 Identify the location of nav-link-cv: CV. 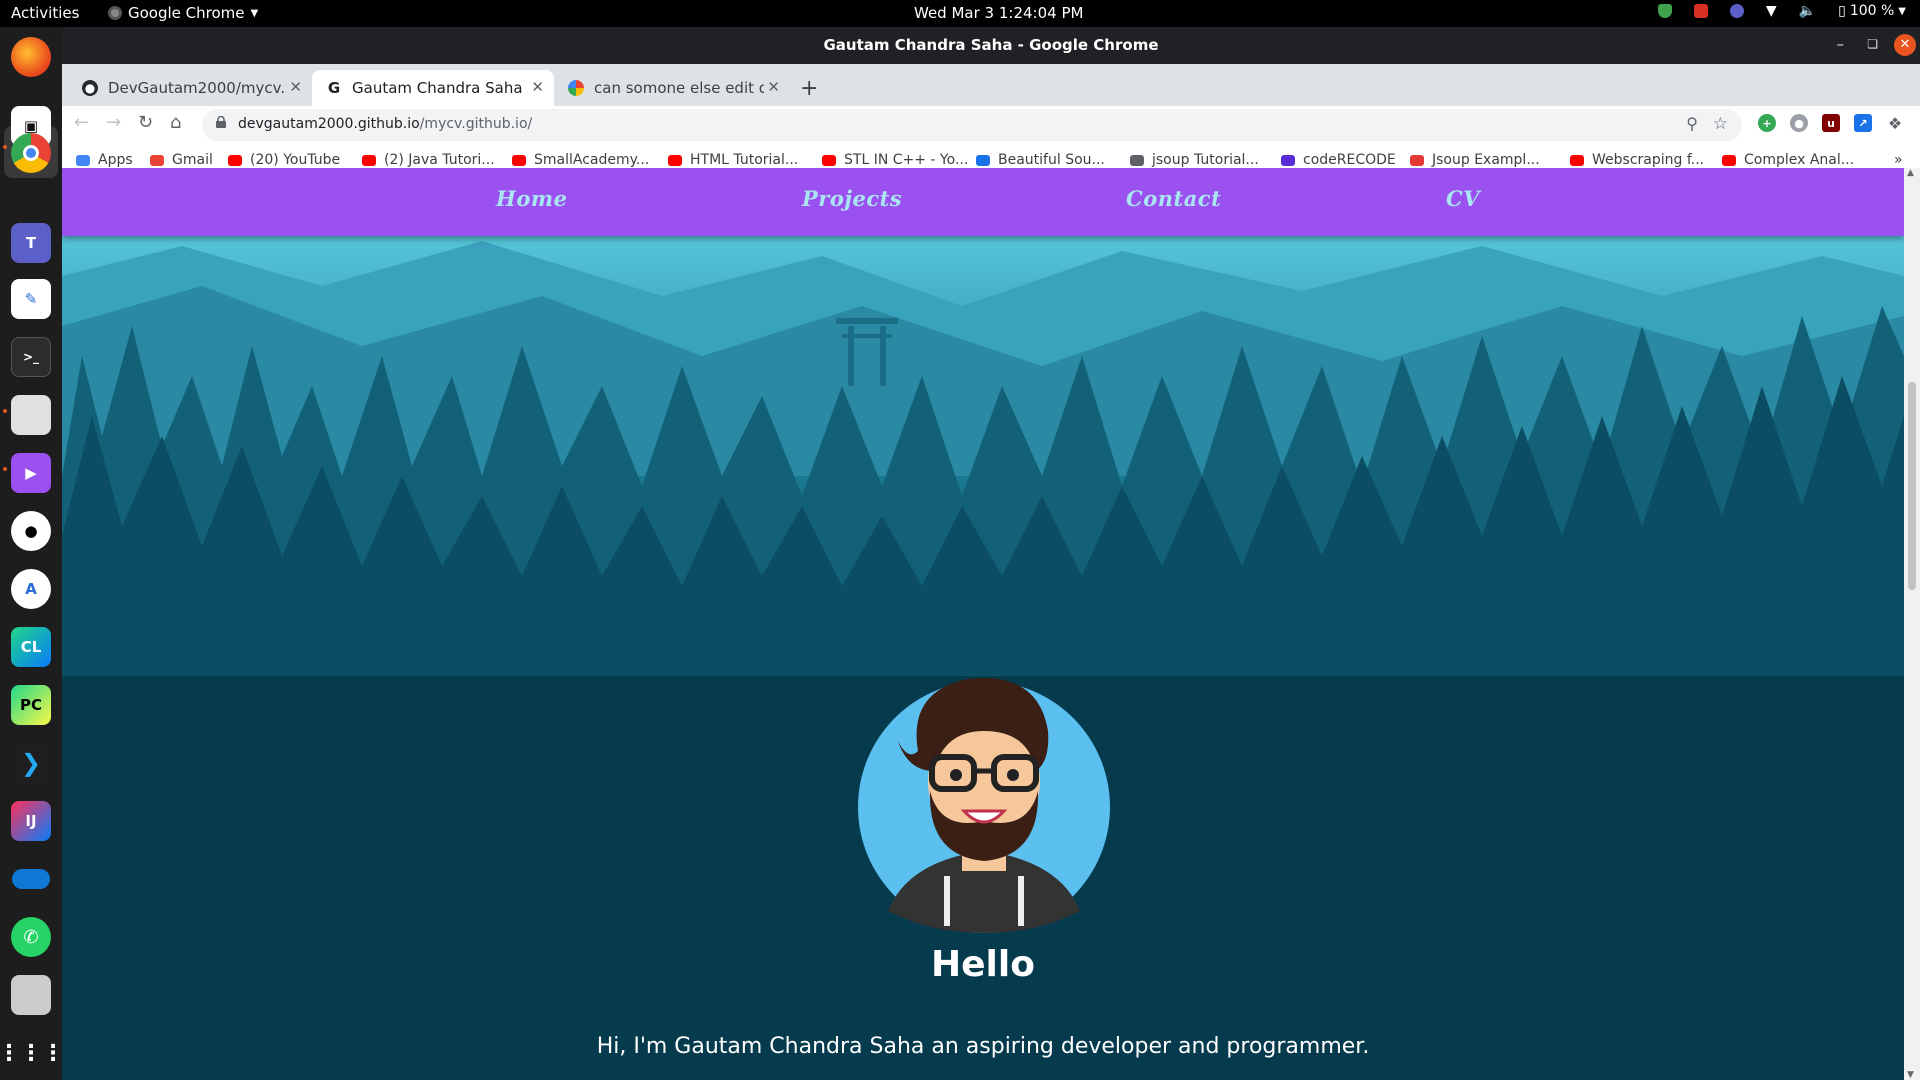
(1463, 198).